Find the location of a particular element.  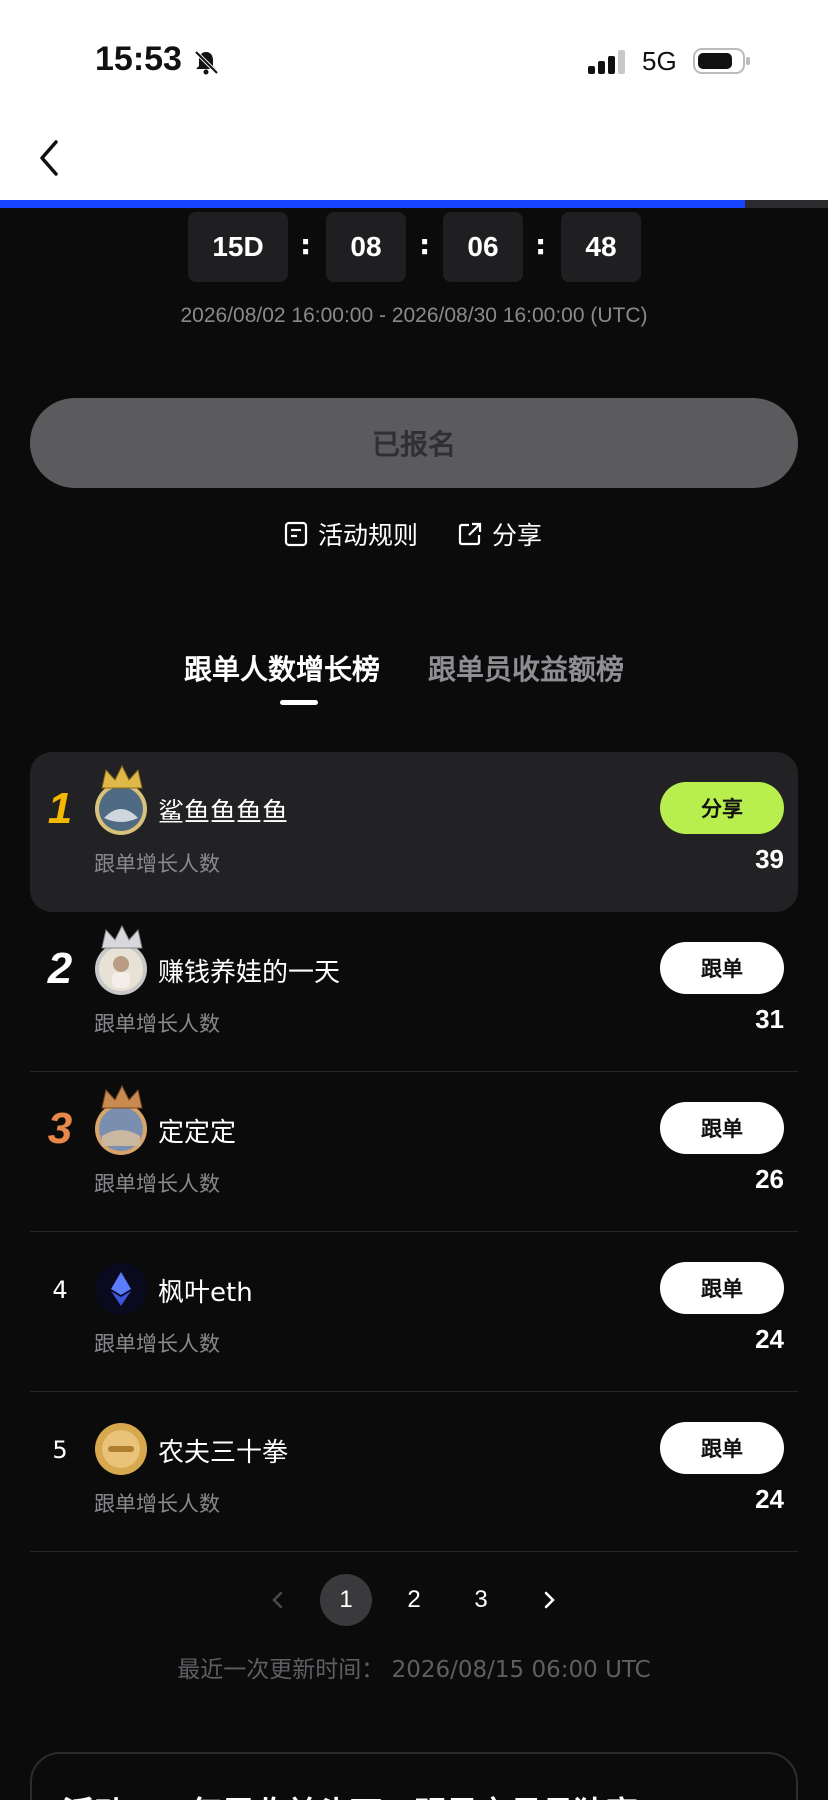

prev-page-button is located at coordinates (278, 1600).